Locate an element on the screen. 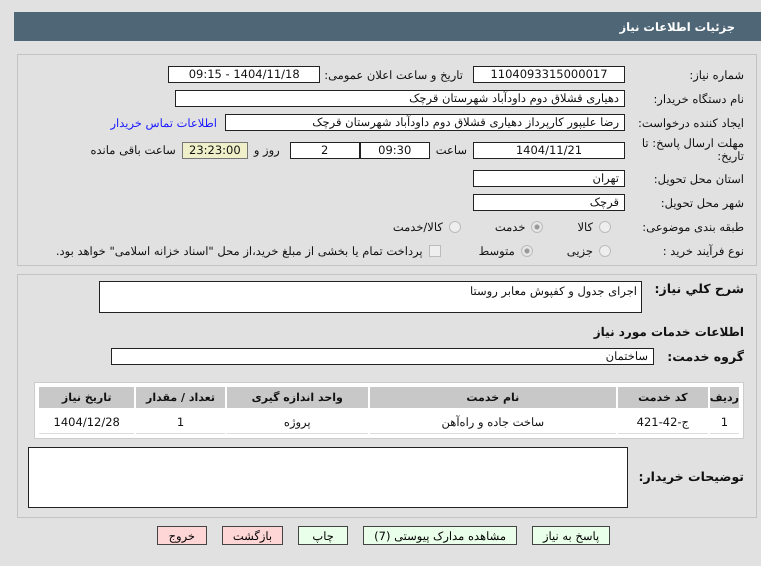  field-label: تاریخ و ساعت اعلان عمومی: is located at coordinates (393, 75).